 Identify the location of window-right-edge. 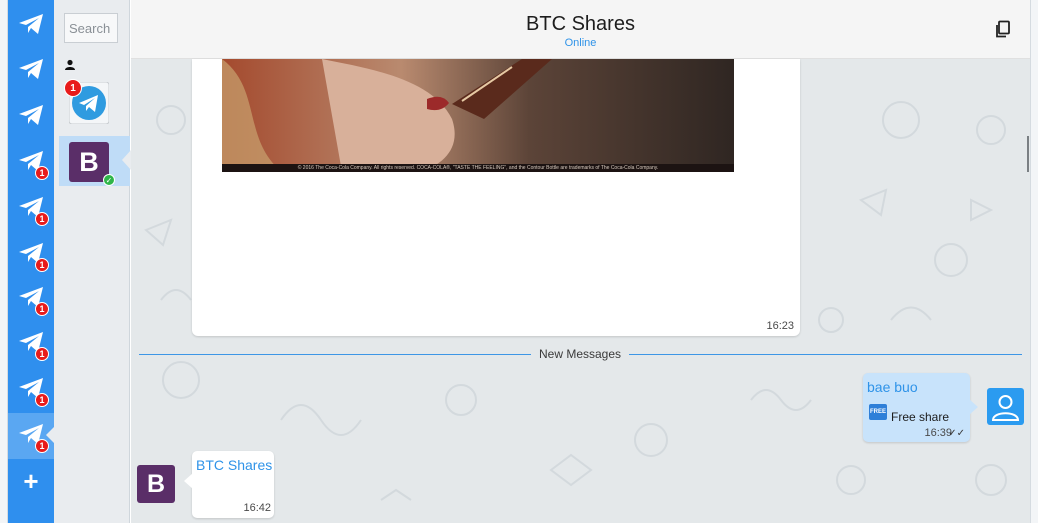
(1034, 261).